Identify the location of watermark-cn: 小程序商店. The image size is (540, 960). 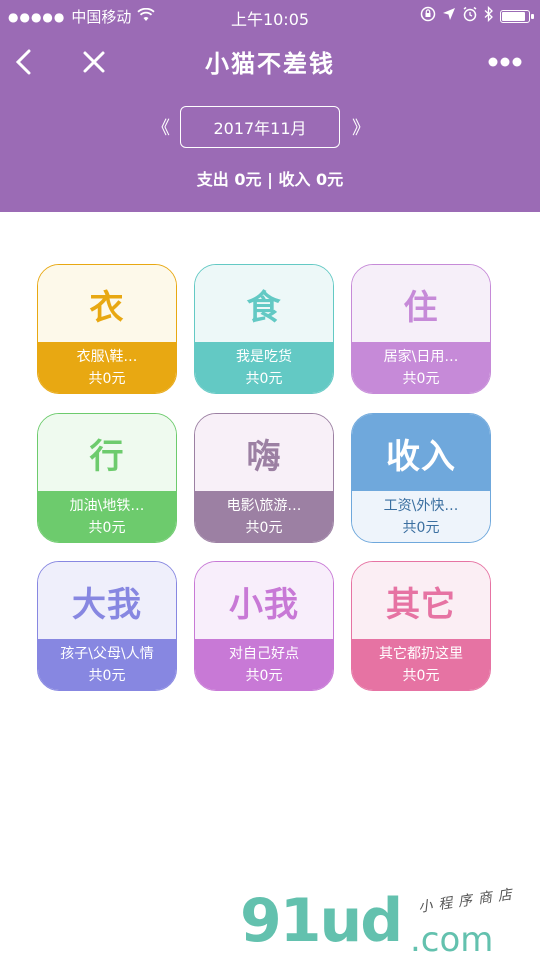
(468, 901).